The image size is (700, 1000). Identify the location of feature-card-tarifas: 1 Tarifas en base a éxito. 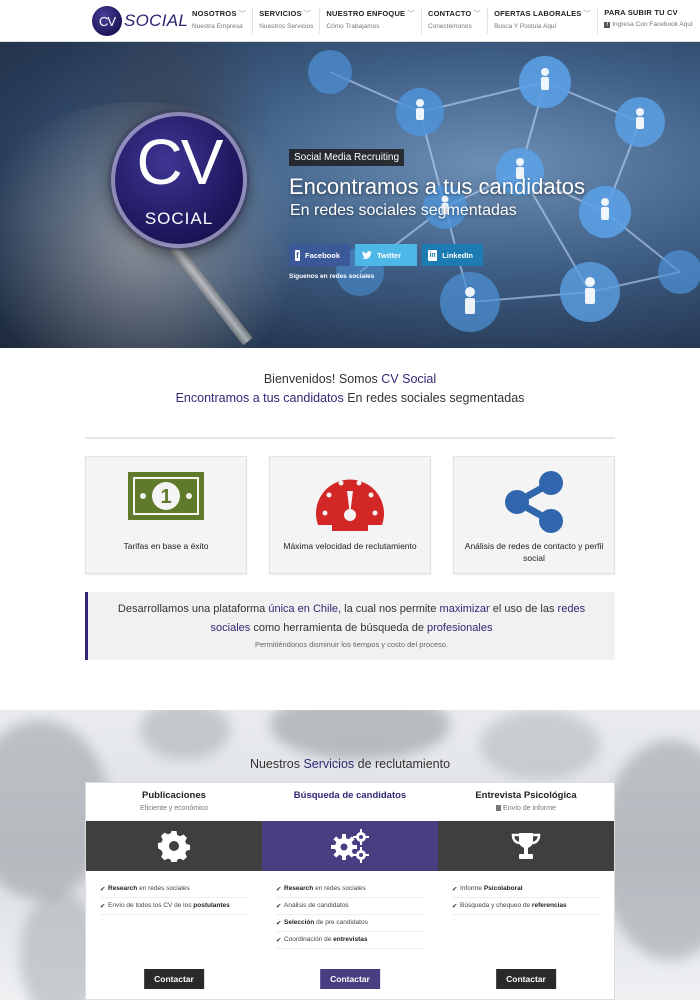
(166, 515).